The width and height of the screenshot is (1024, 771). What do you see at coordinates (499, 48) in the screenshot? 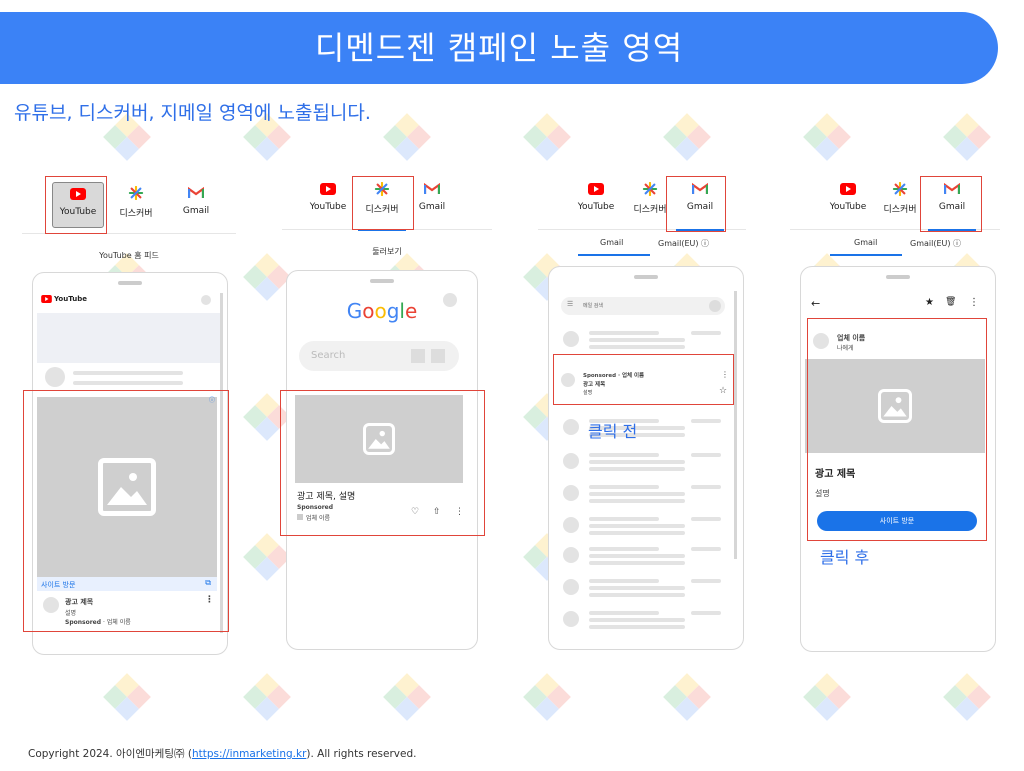
I see `page-title: 디멘드젠 캠페인 노출 영역` at bounding box center [499, 48].